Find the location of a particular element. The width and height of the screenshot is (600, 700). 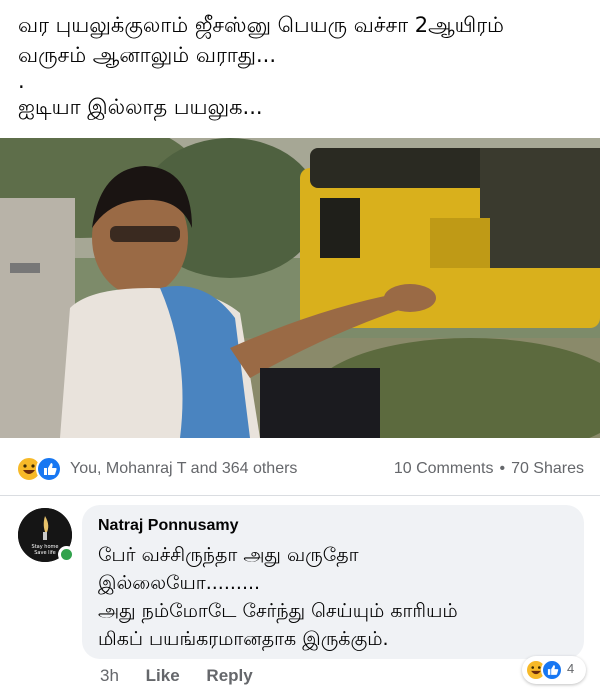

engagement-counts: 10 Comments • 70 Shares is located at coordinates (489, 469).